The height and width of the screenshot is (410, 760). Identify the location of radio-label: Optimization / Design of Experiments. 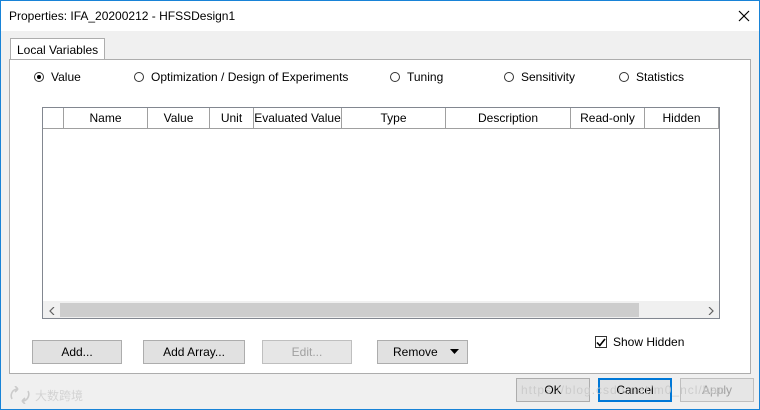
(250, 77).